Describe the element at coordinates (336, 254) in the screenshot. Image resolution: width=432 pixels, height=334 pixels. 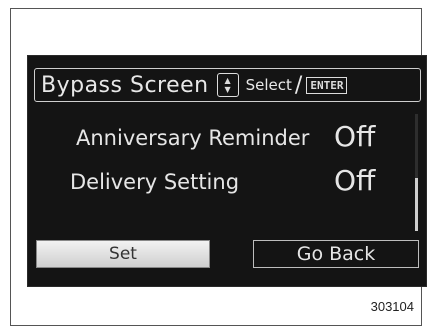
I see `go-back-button: Go Back` at that location.